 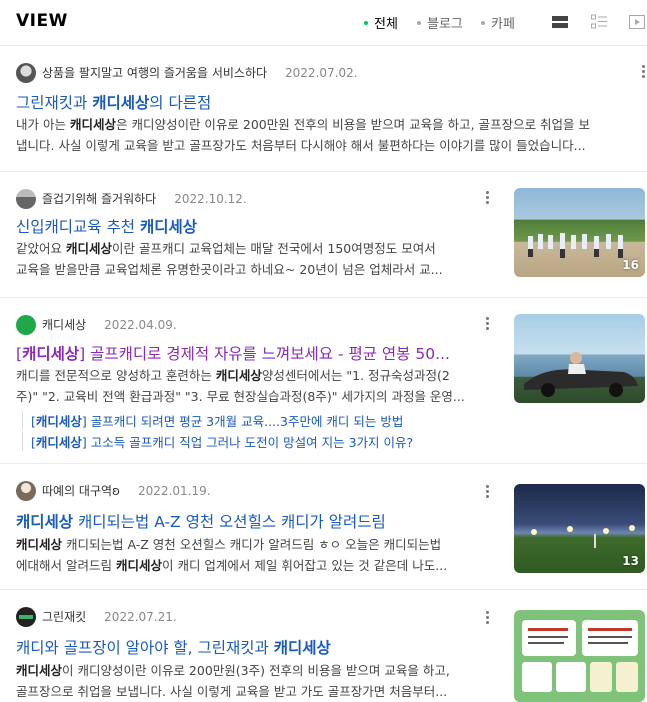 What do you see at coordinates (81, 491) in the screenshot?
I see `author-name: 따예의 대구역ʚ` at bounding box center [81, 491].